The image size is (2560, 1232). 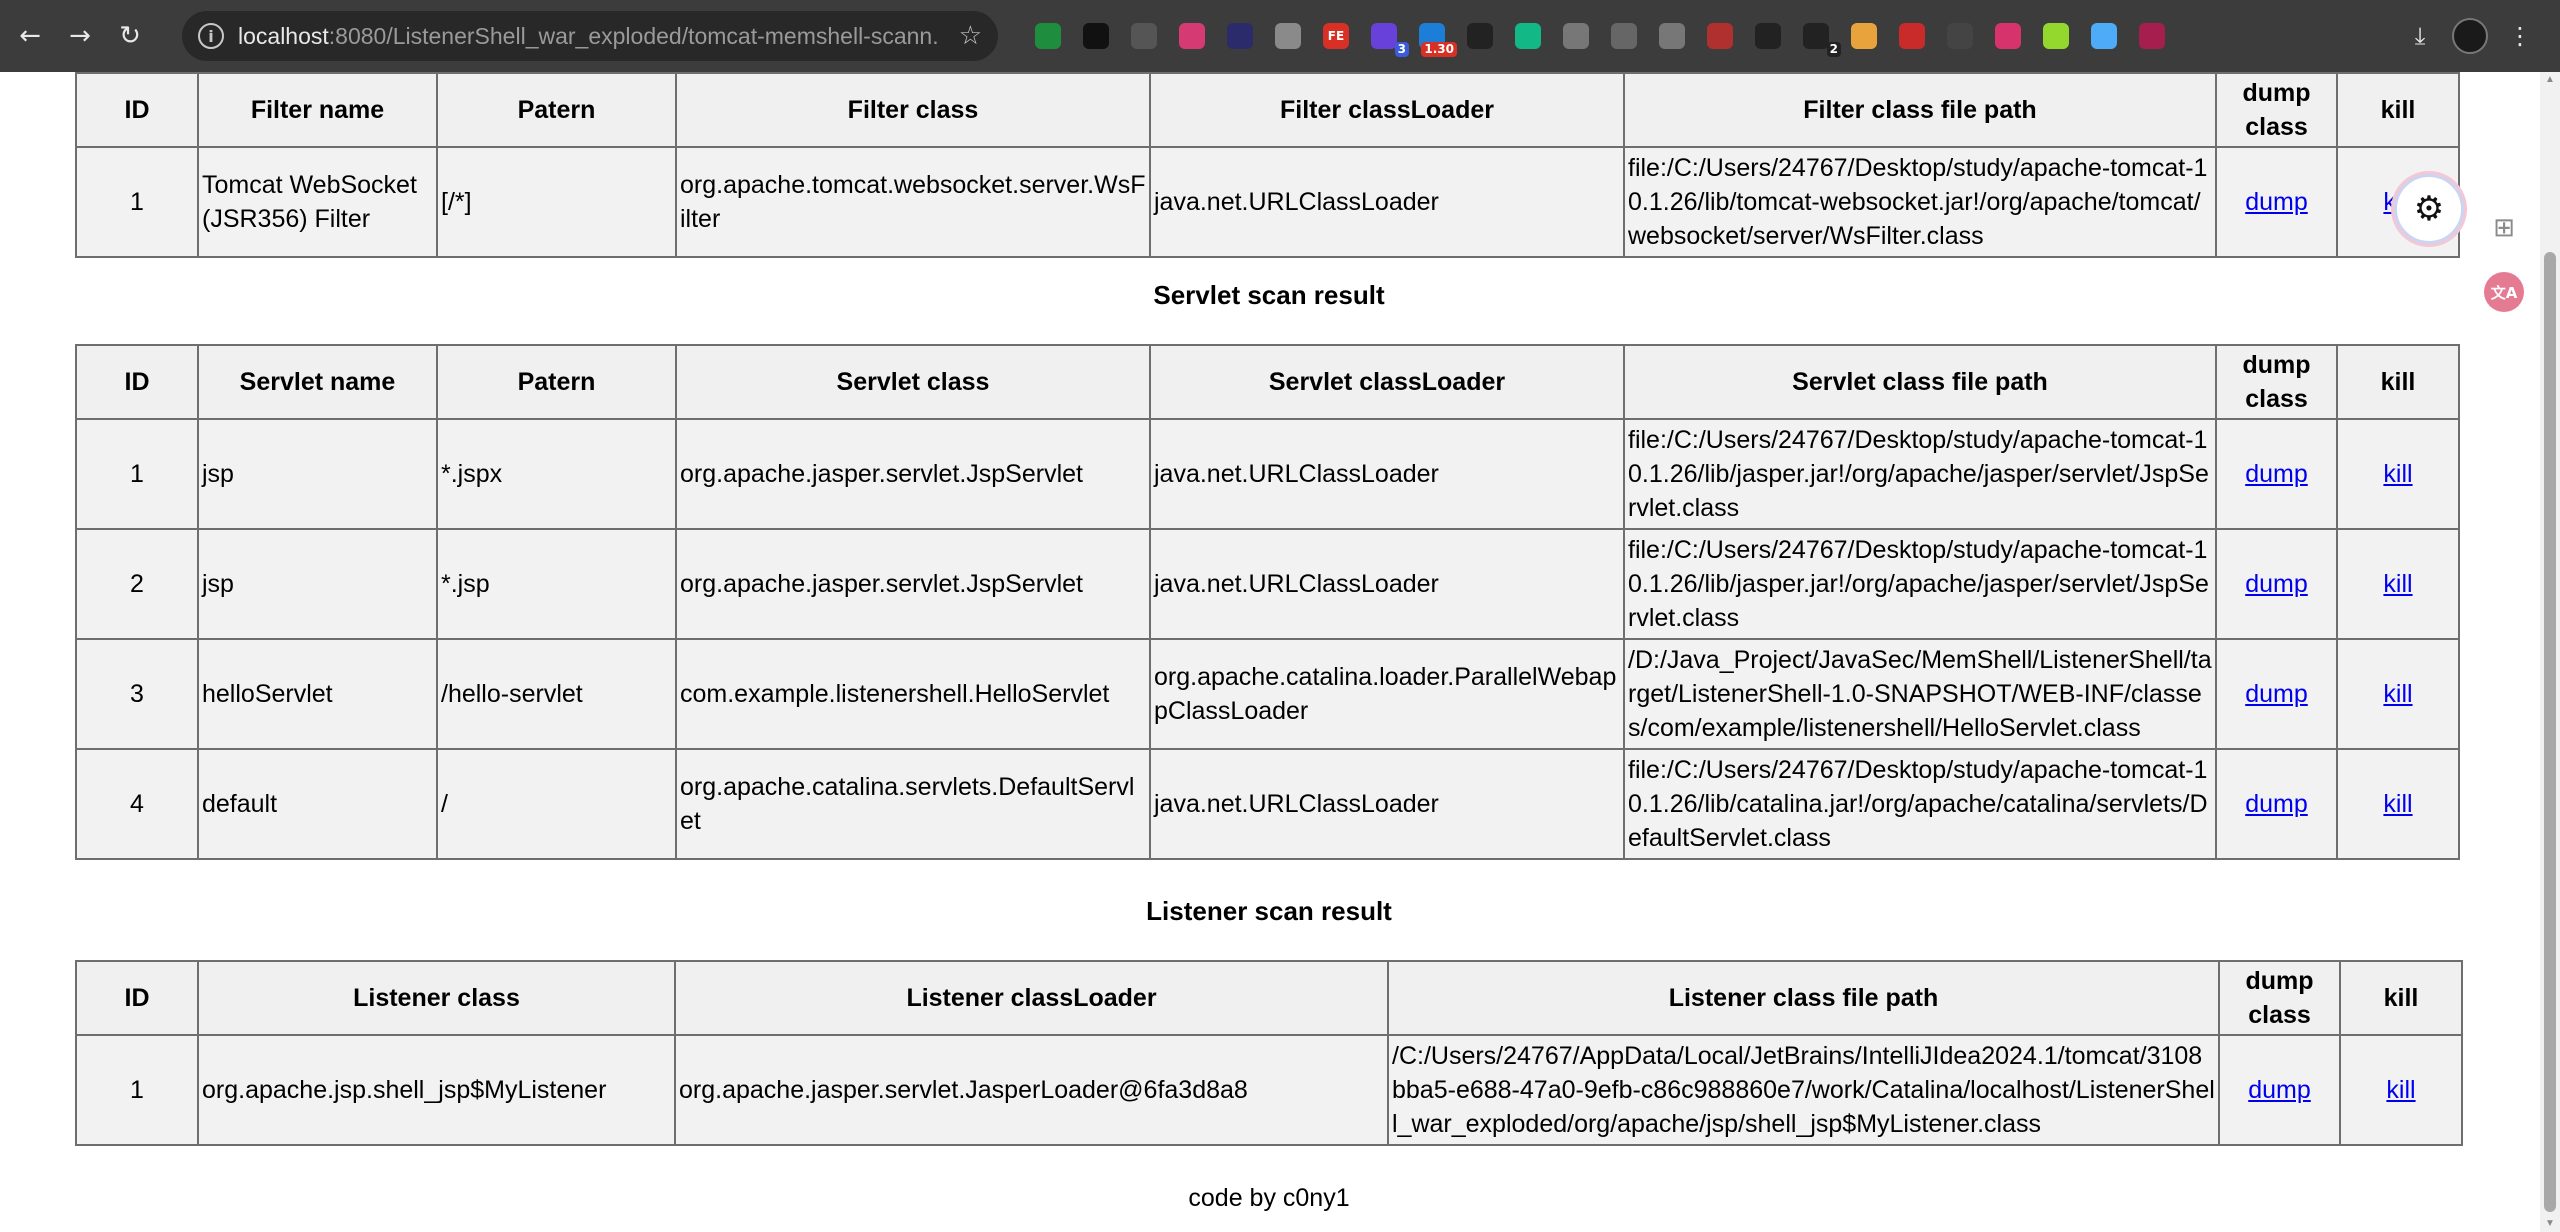 What do you see at coordinates (913, 110) in the screenshot?
I see `column-header: Filter class` at bounding box center [913, 110].